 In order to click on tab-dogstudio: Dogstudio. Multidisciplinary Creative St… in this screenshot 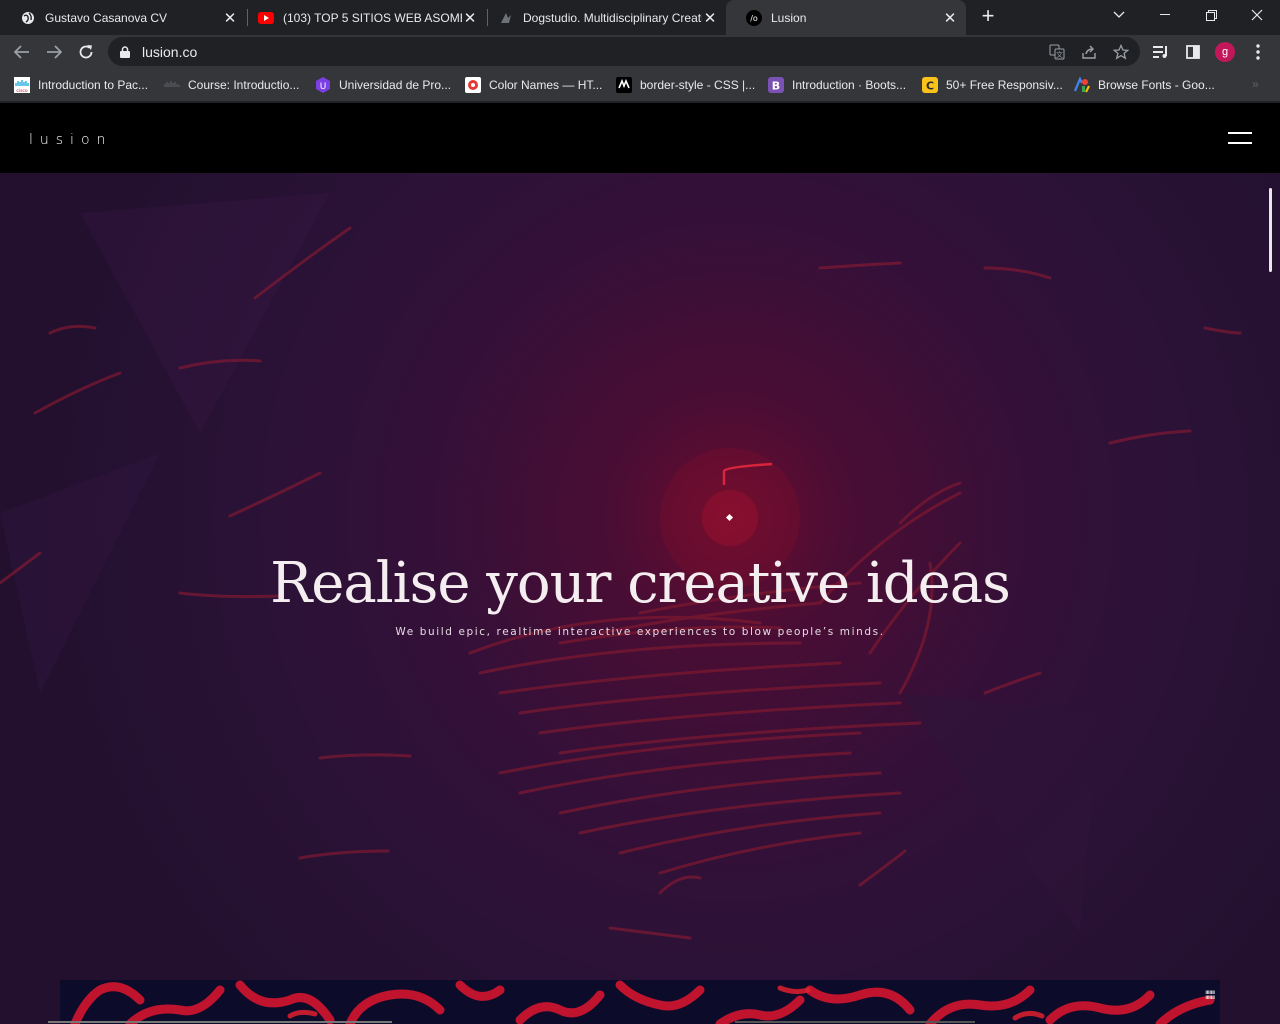, I will do `click(602, 17)`.